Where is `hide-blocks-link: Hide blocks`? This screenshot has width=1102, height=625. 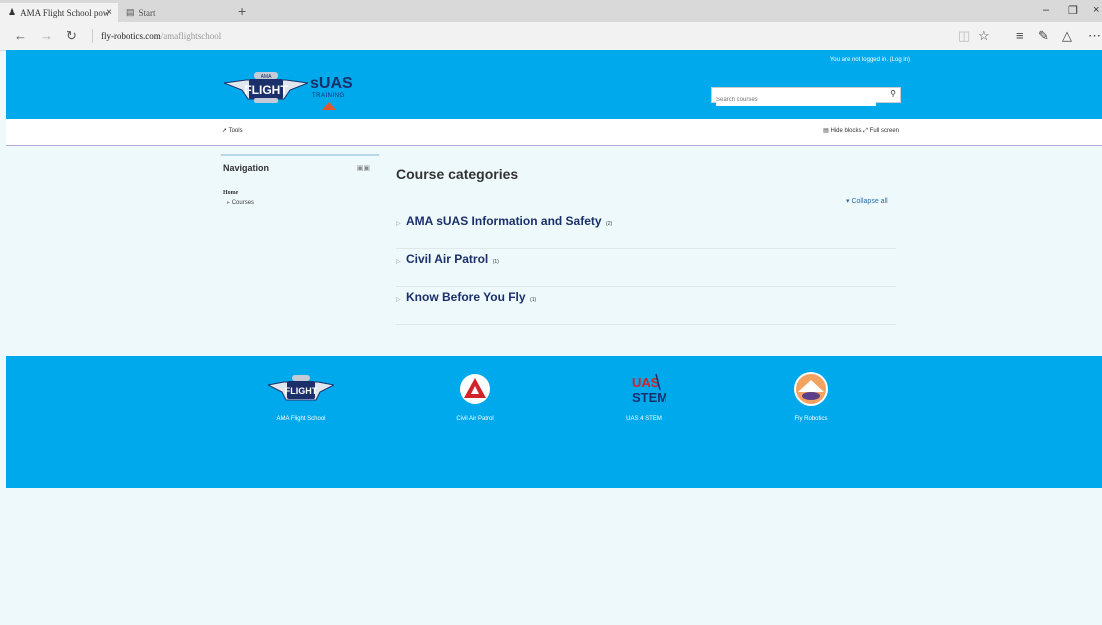 hide-blocks-link: Hide blocks is located at coordinates (845, 131).